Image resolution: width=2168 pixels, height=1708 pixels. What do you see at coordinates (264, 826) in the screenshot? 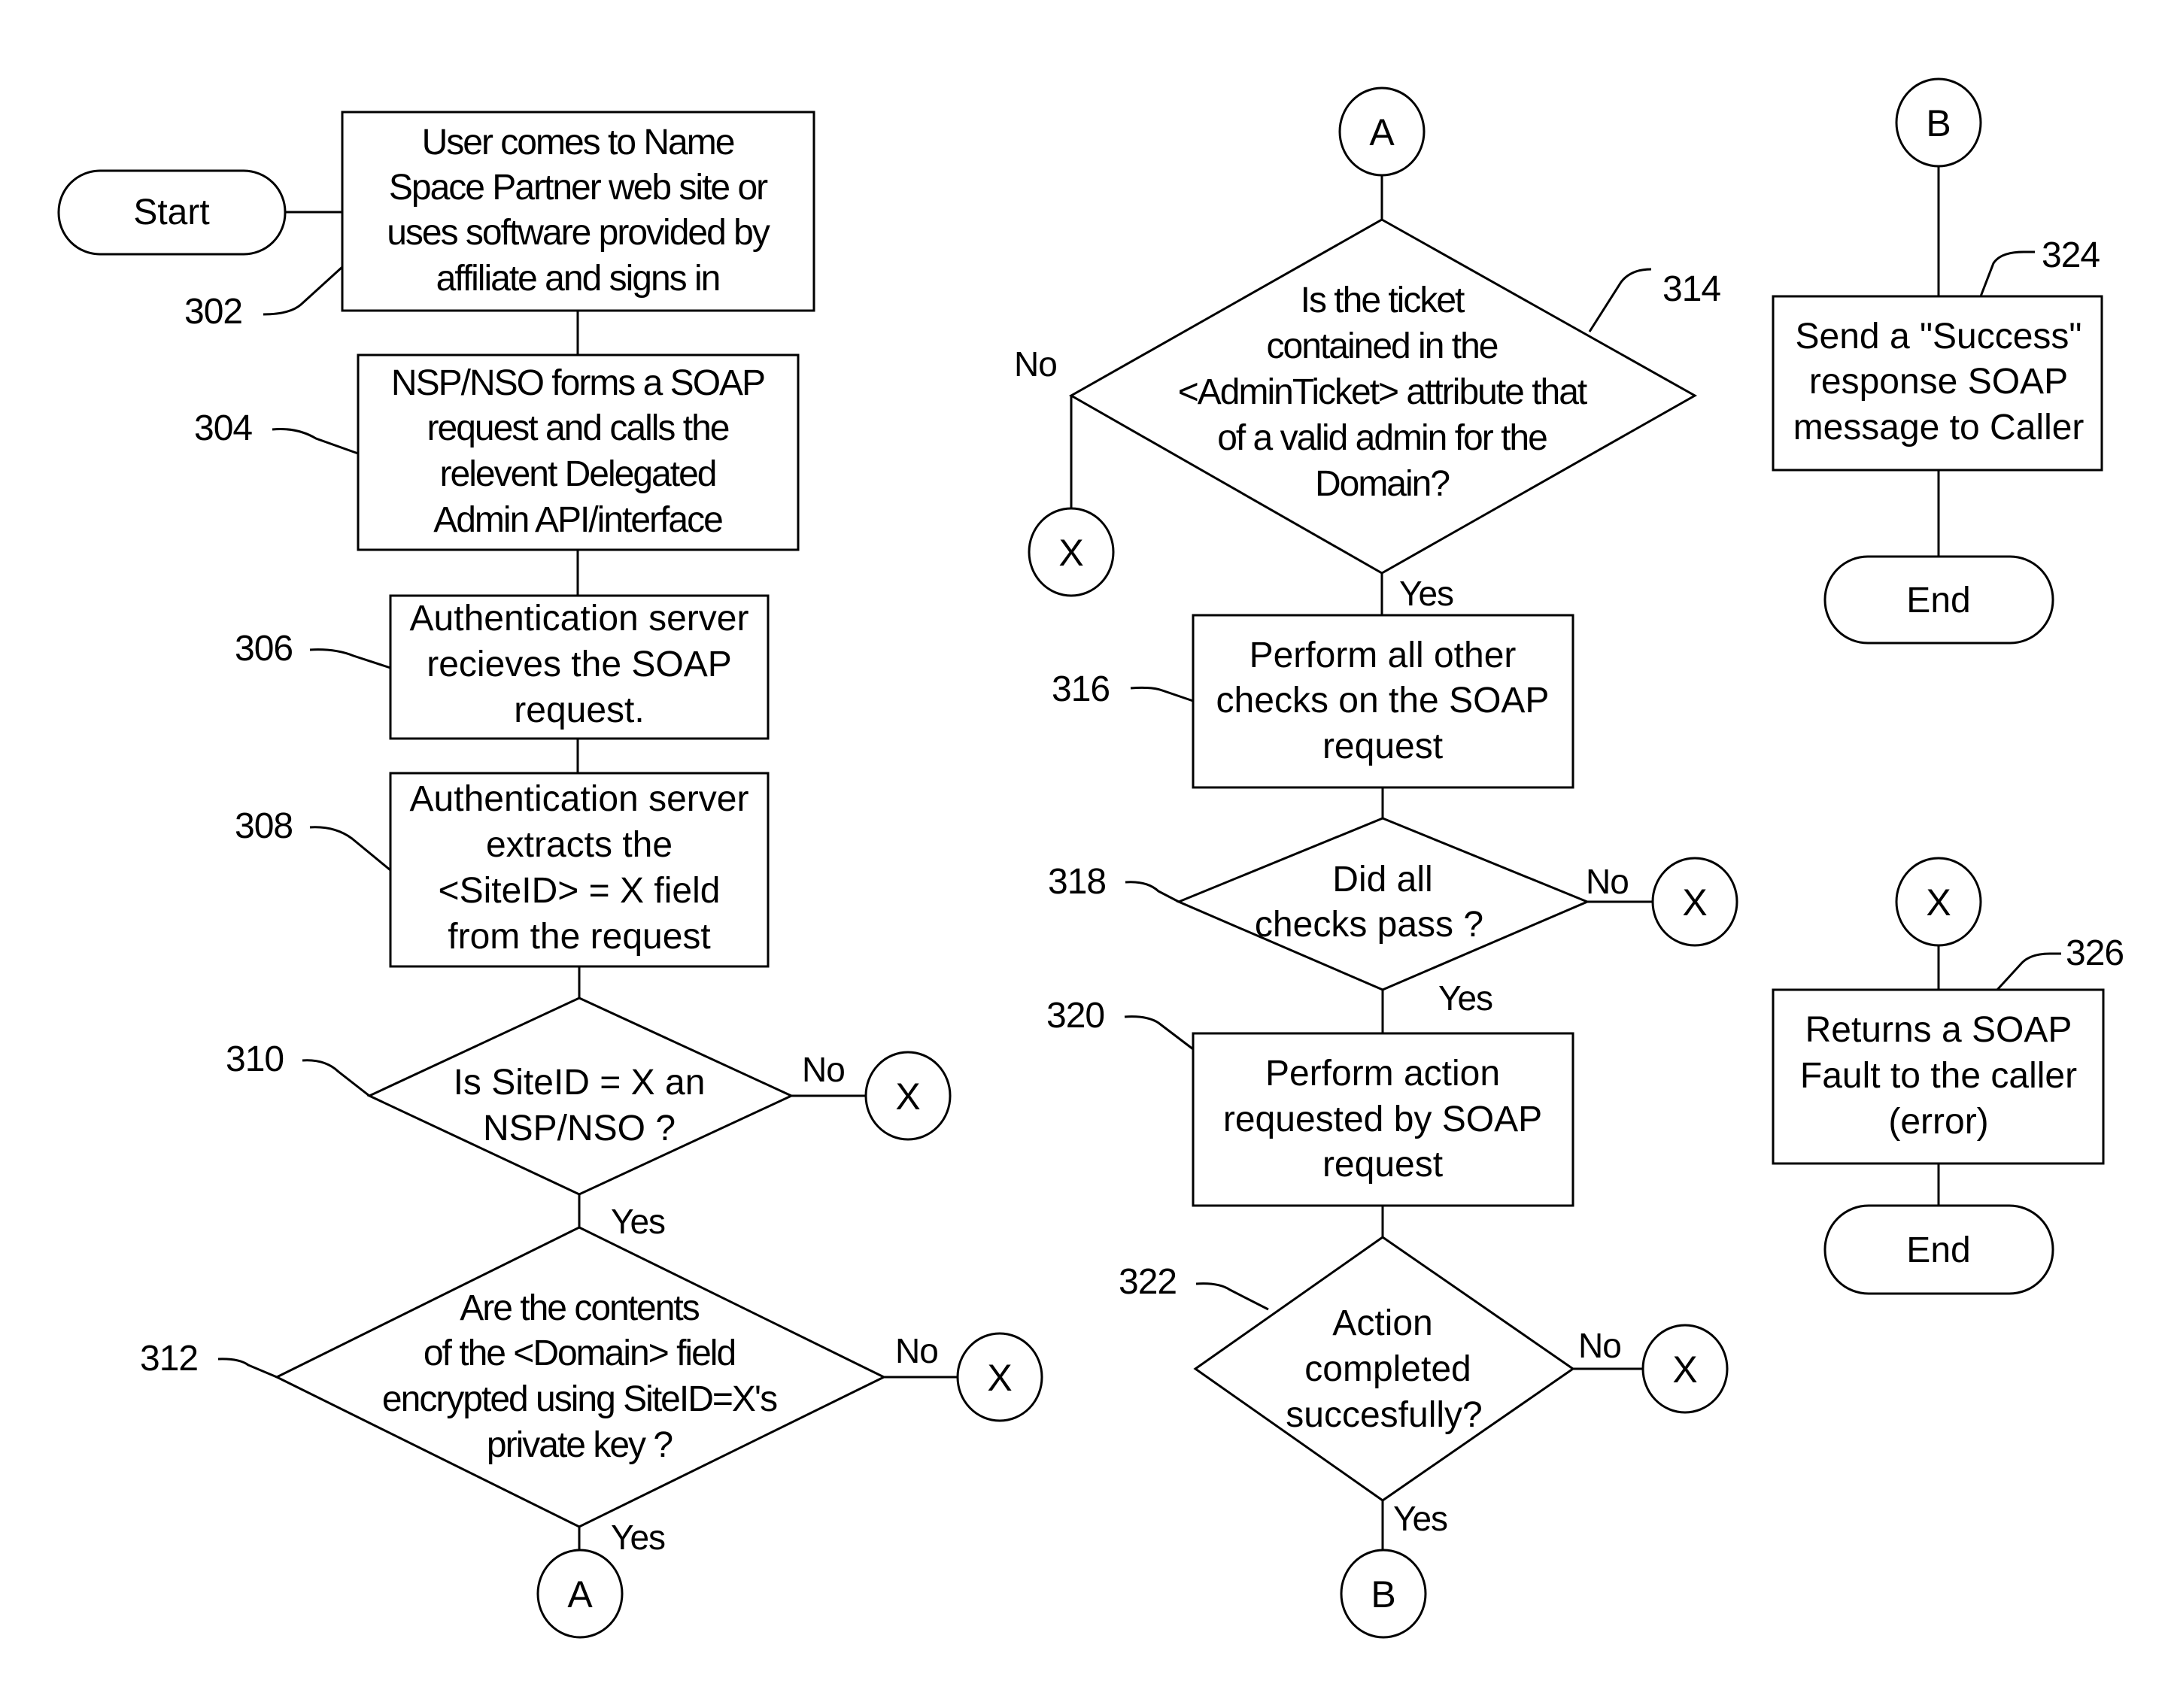
I see `ref-308: 308` at bounding box center [264, 826].